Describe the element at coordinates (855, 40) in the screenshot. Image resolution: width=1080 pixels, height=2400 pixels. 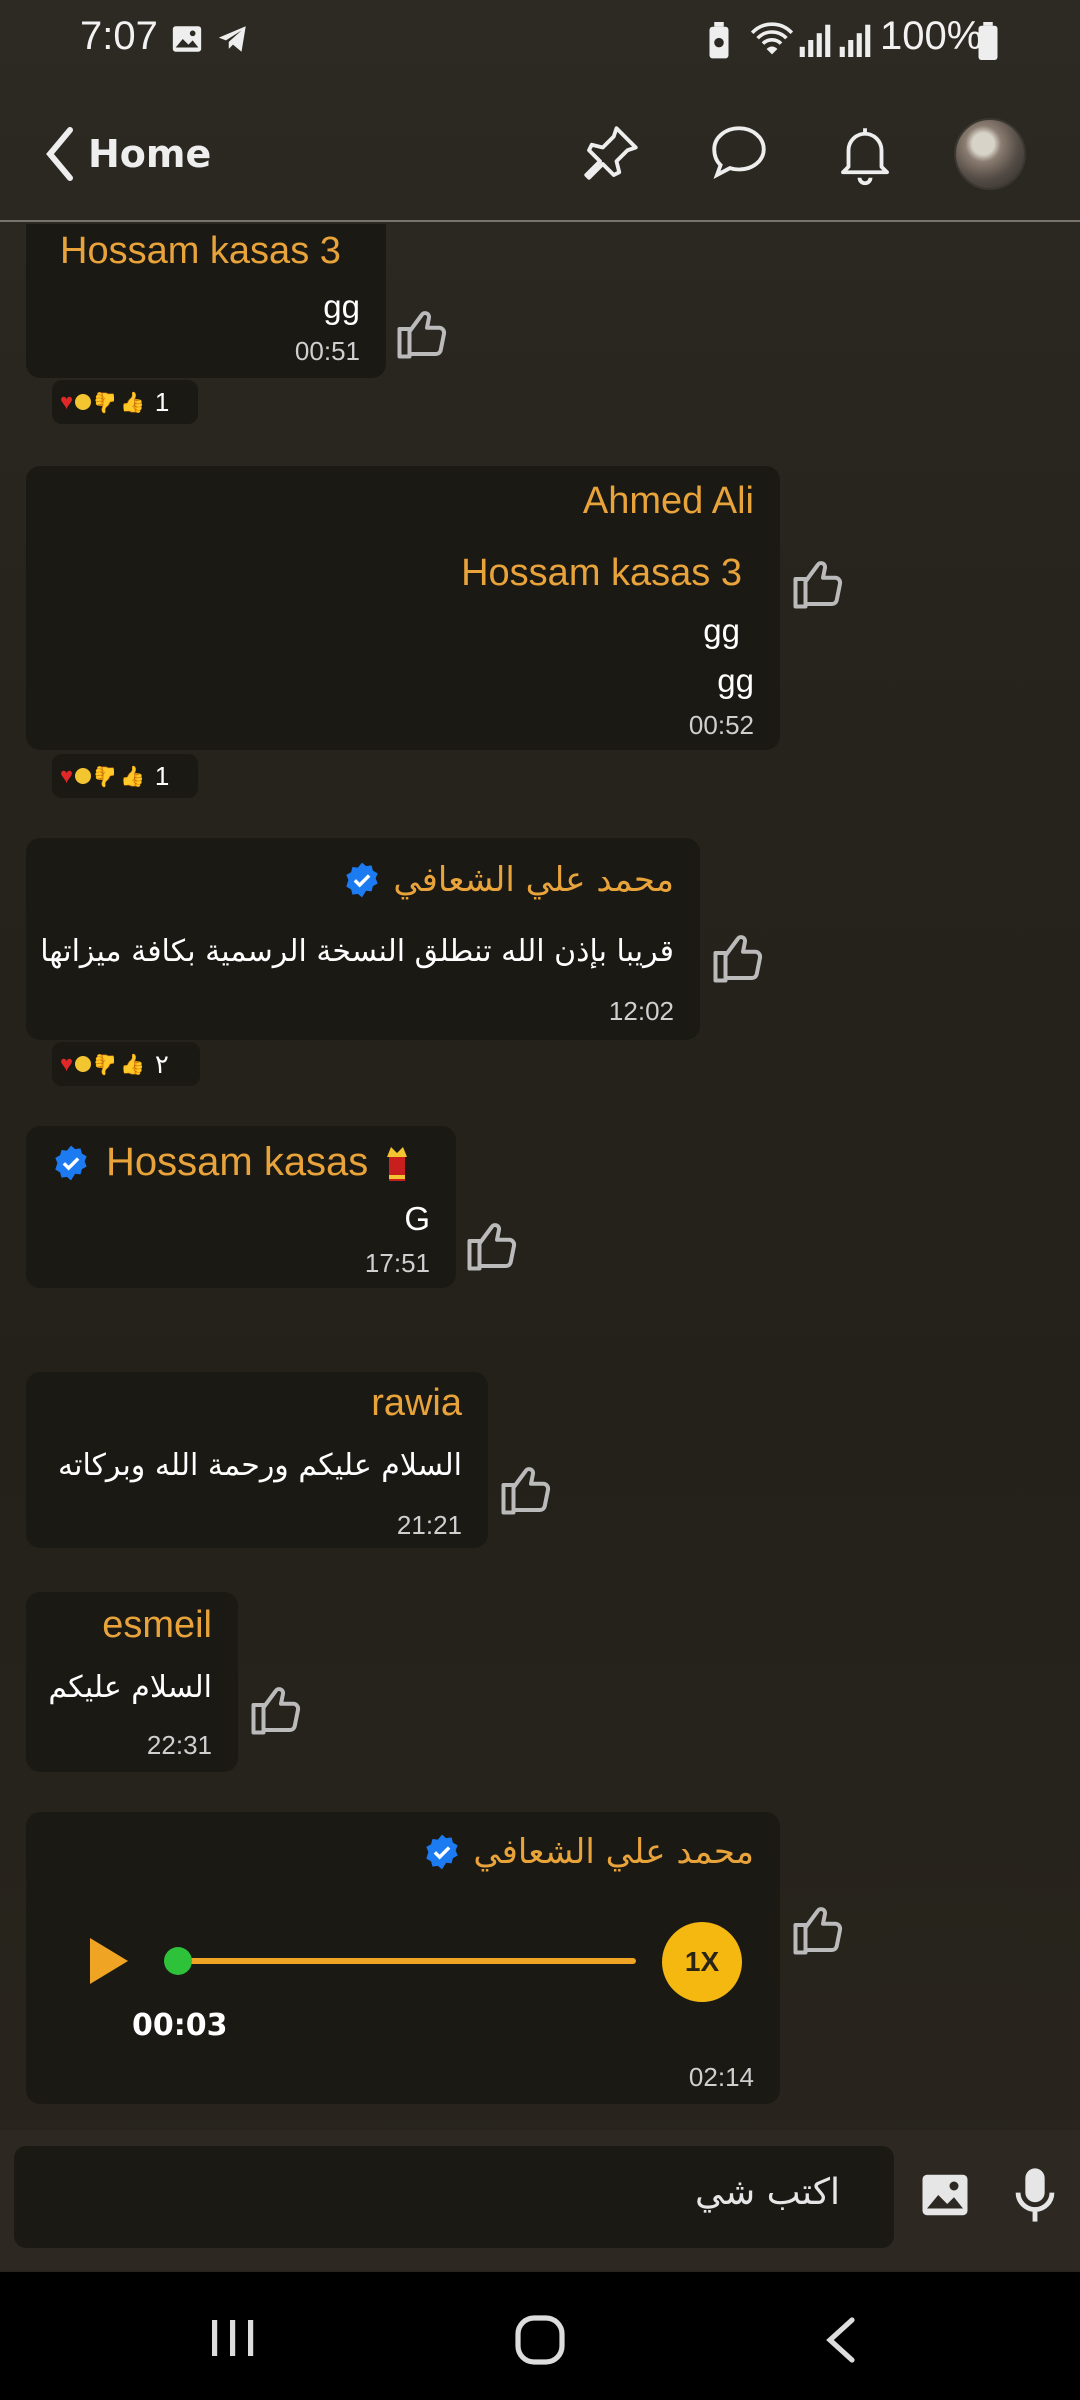
I see `signal-2-icon` at that location.